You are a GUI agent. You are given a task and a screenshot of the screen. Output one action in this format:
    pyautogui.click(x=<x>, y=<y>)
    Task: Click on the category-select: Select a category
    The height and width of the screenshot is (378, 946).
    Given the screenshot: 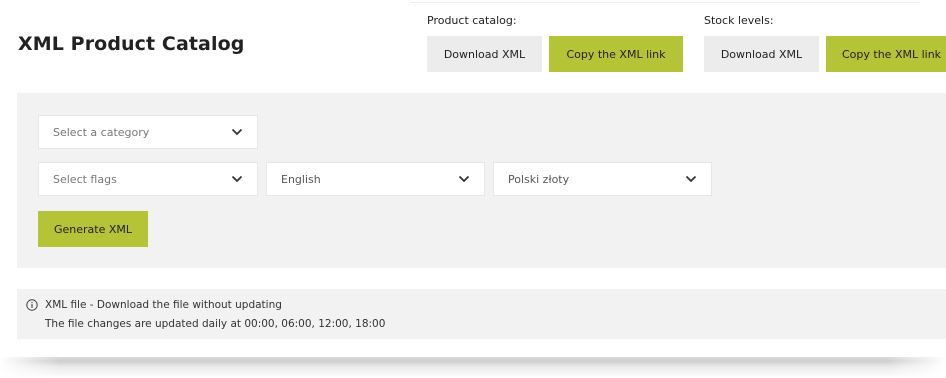 What is the action you would take?
    pyautogui.click(x=148, y=132)
    